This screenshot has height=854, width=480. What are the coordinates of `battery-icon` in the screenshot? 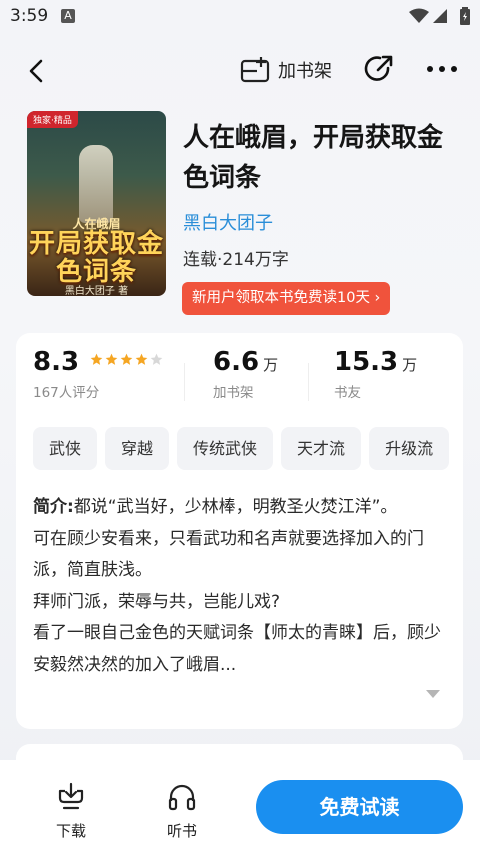 It's located at (465, 16).